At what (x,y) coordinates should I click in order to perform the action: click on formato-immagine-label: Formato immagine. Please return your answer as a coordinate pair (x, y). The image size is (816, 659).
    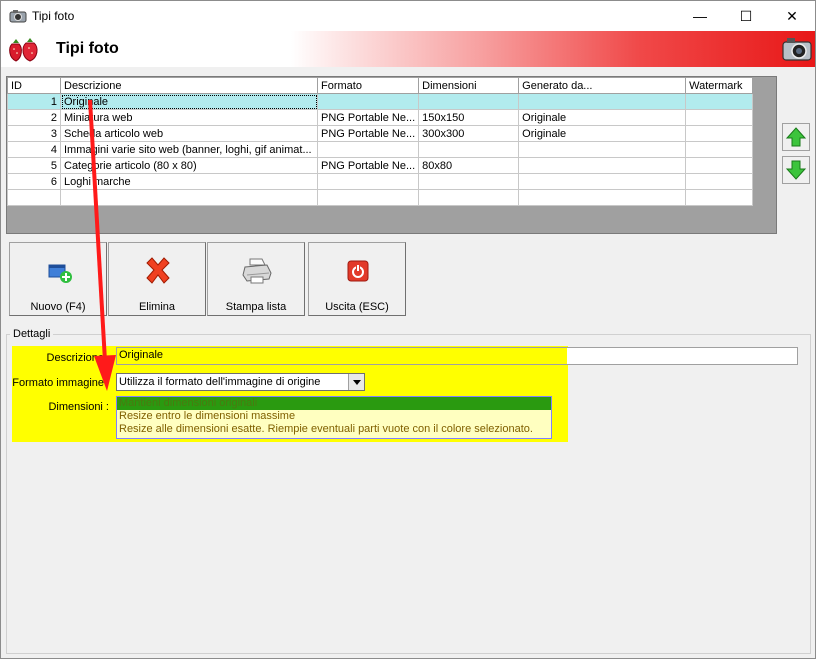
    Looking at the image, I should click on (58, 383).